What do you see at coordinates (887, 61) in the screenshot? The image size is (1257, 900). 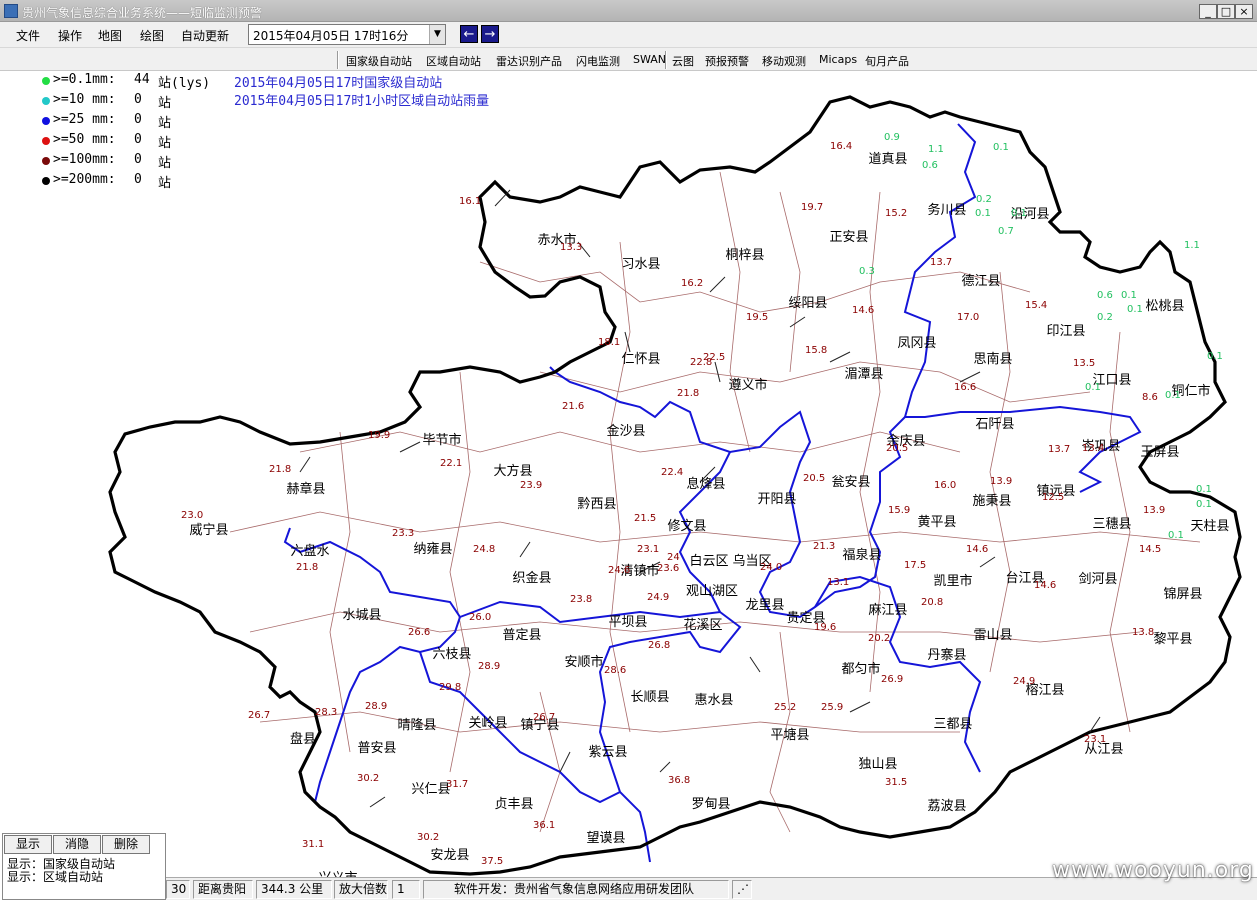 I see `tool-monthly-products: 旬月产品` at bounding box center [887, 61].